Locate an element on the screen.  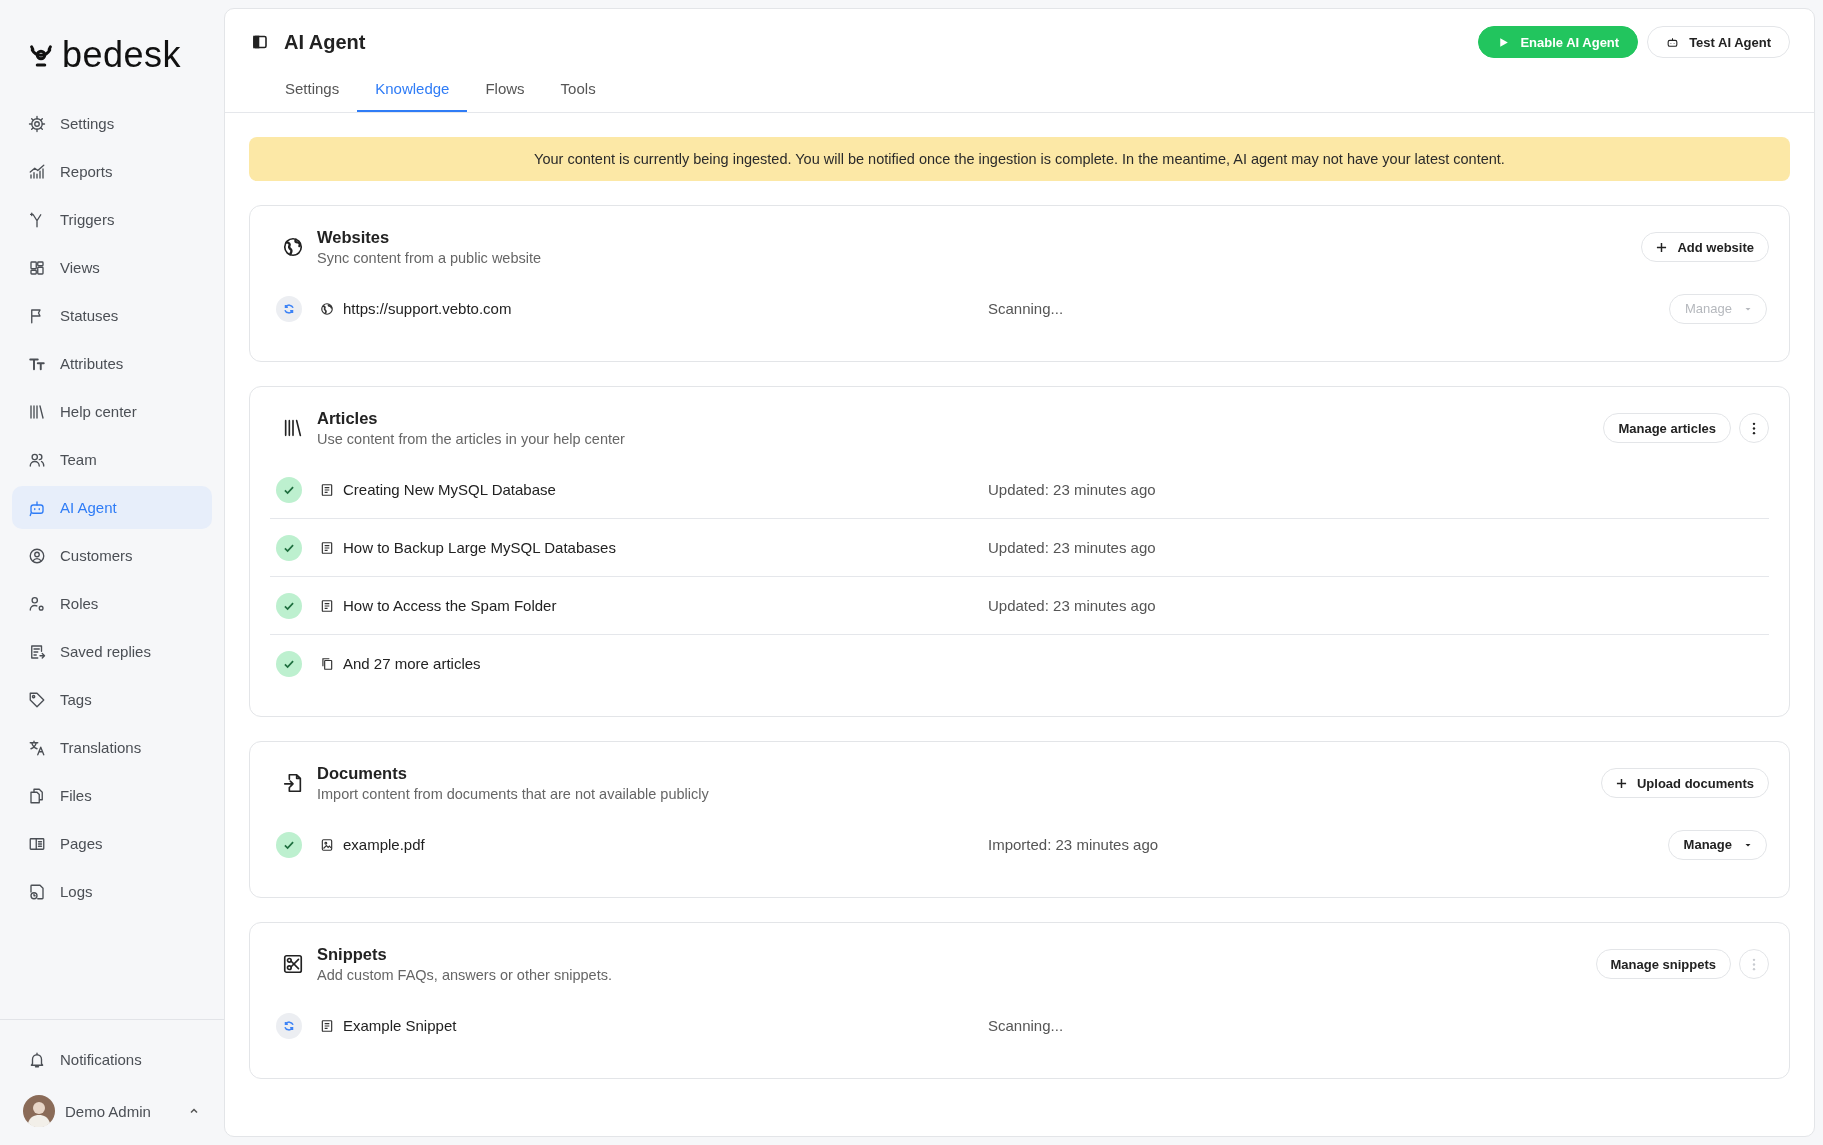
add-button: Add website is located at coordinates (1705, 247).